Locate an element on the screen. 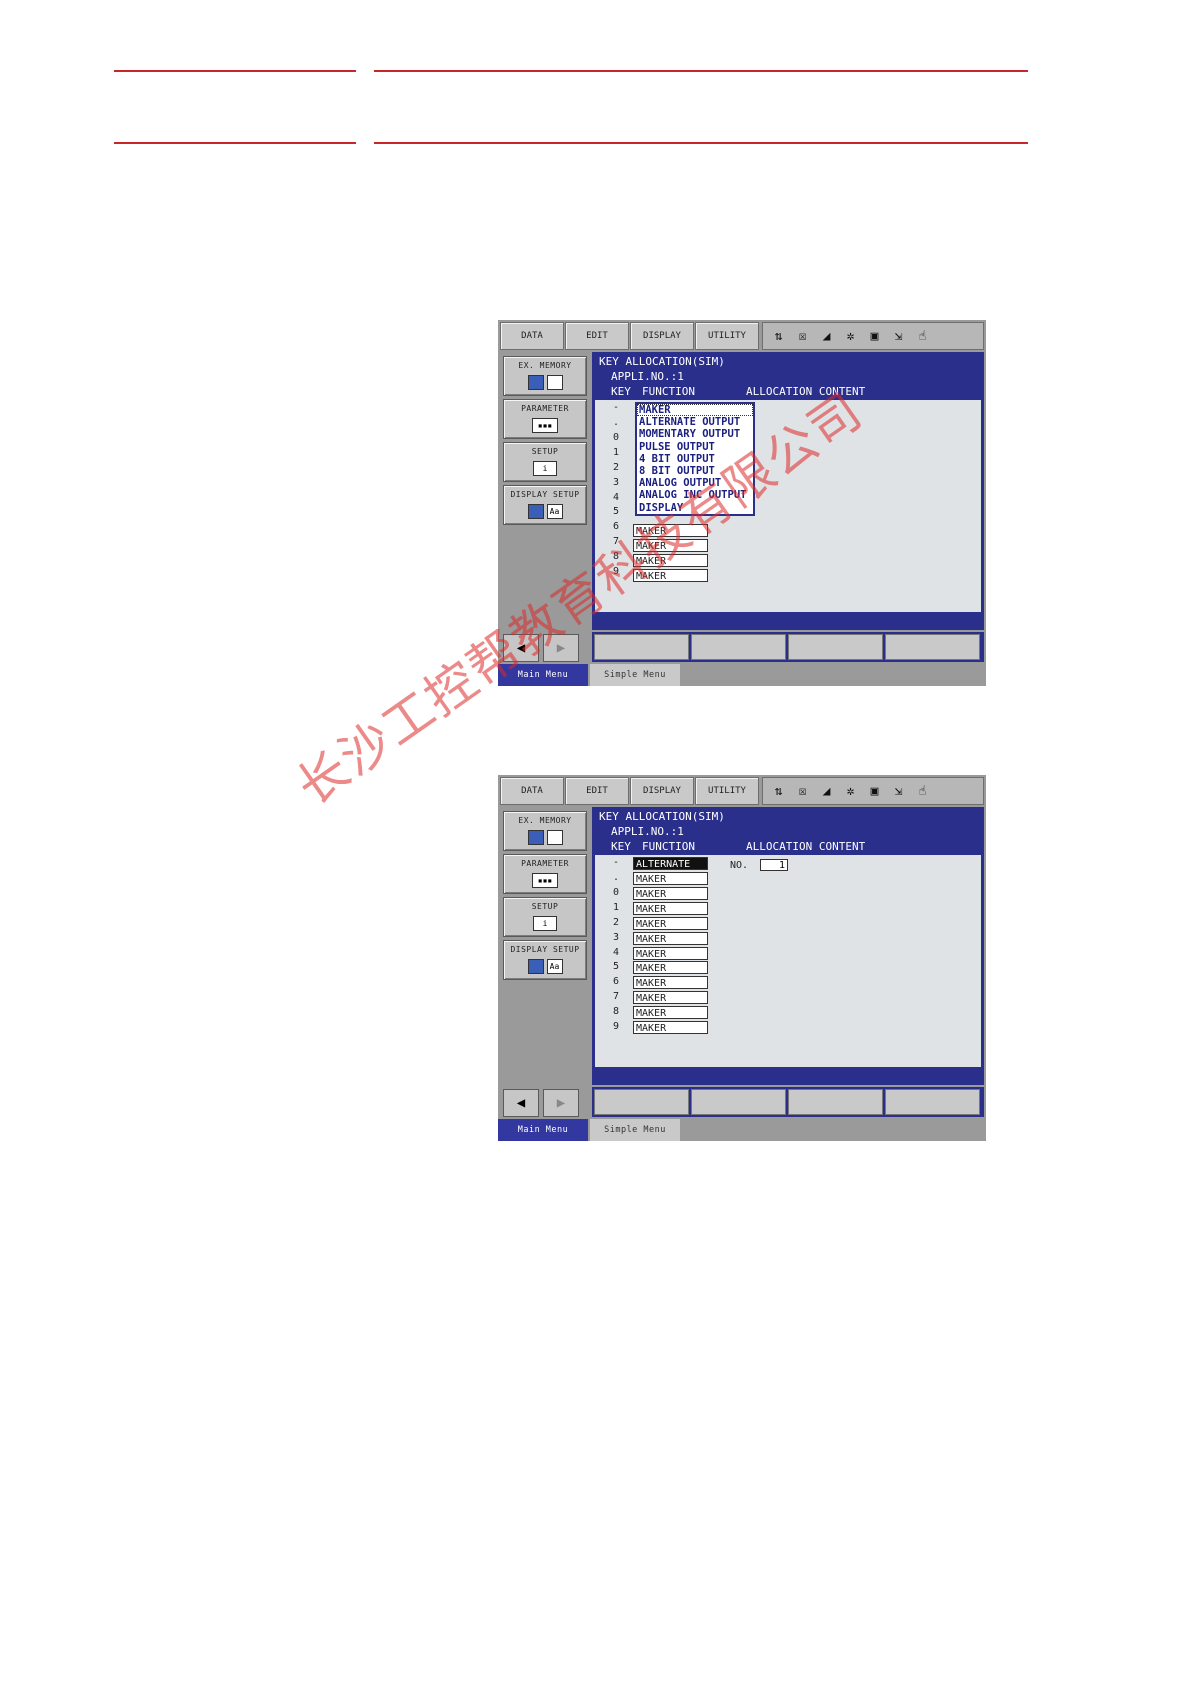  memory-slot-icon is located at coordinates (554, 837).